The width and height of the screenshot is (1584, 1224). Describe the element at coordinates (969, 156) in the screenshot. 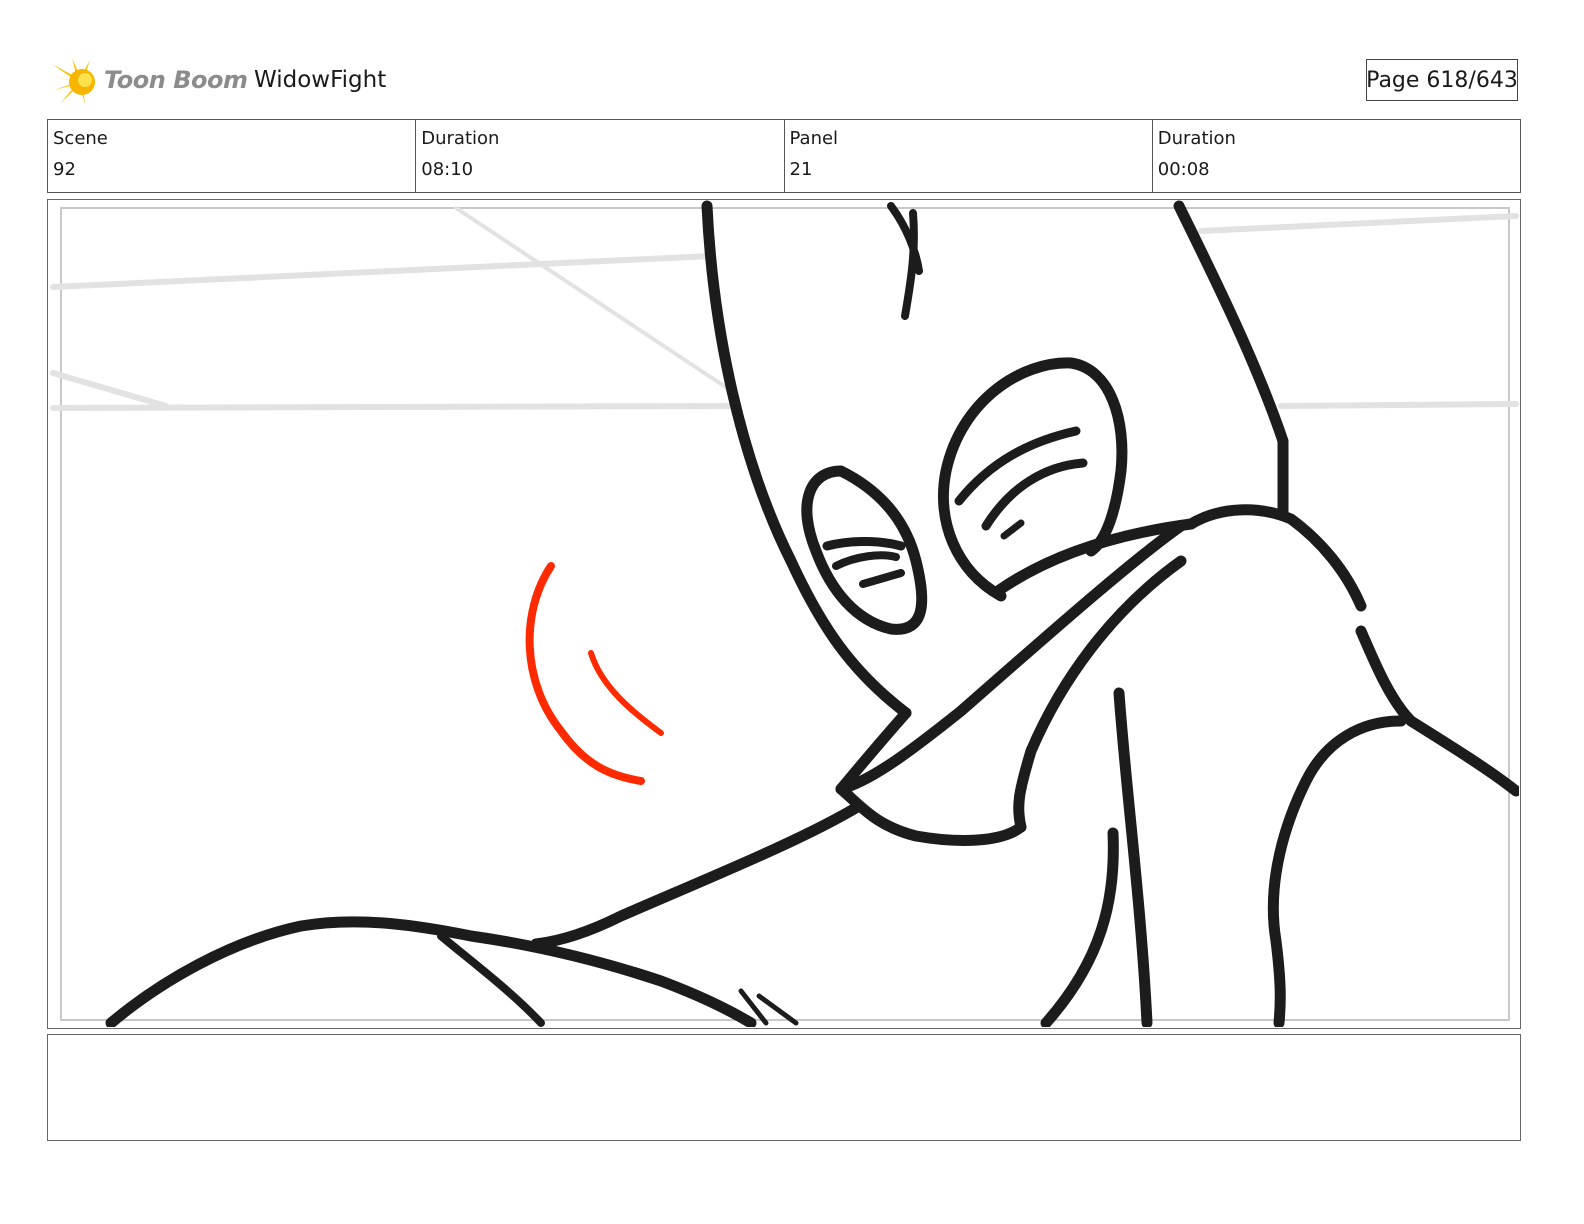

I see `panel-cell: Panel 21` at that location.